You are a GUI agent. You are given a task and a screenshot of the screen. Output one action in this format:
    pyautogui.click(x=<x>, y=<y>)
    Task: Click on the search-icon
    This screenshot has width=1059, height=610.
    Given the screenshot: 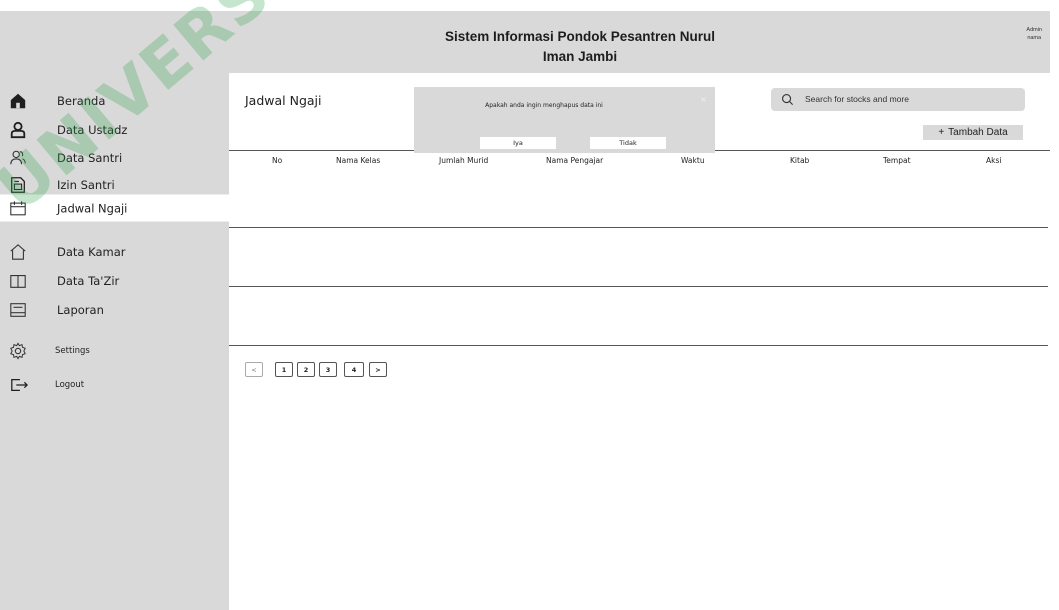 What is the action you would take?
    pyautogui.click(x=788, y=100)
    